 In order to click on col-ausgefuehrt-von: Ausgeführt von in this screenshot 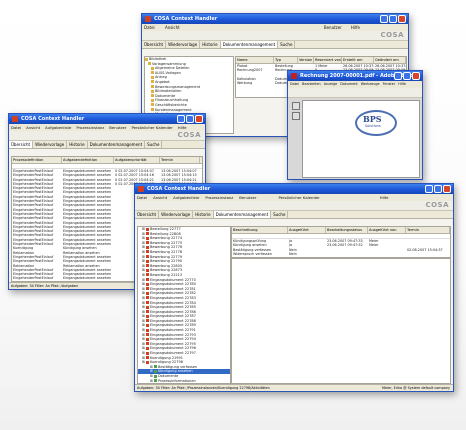, I will do `click(387, 230)`.